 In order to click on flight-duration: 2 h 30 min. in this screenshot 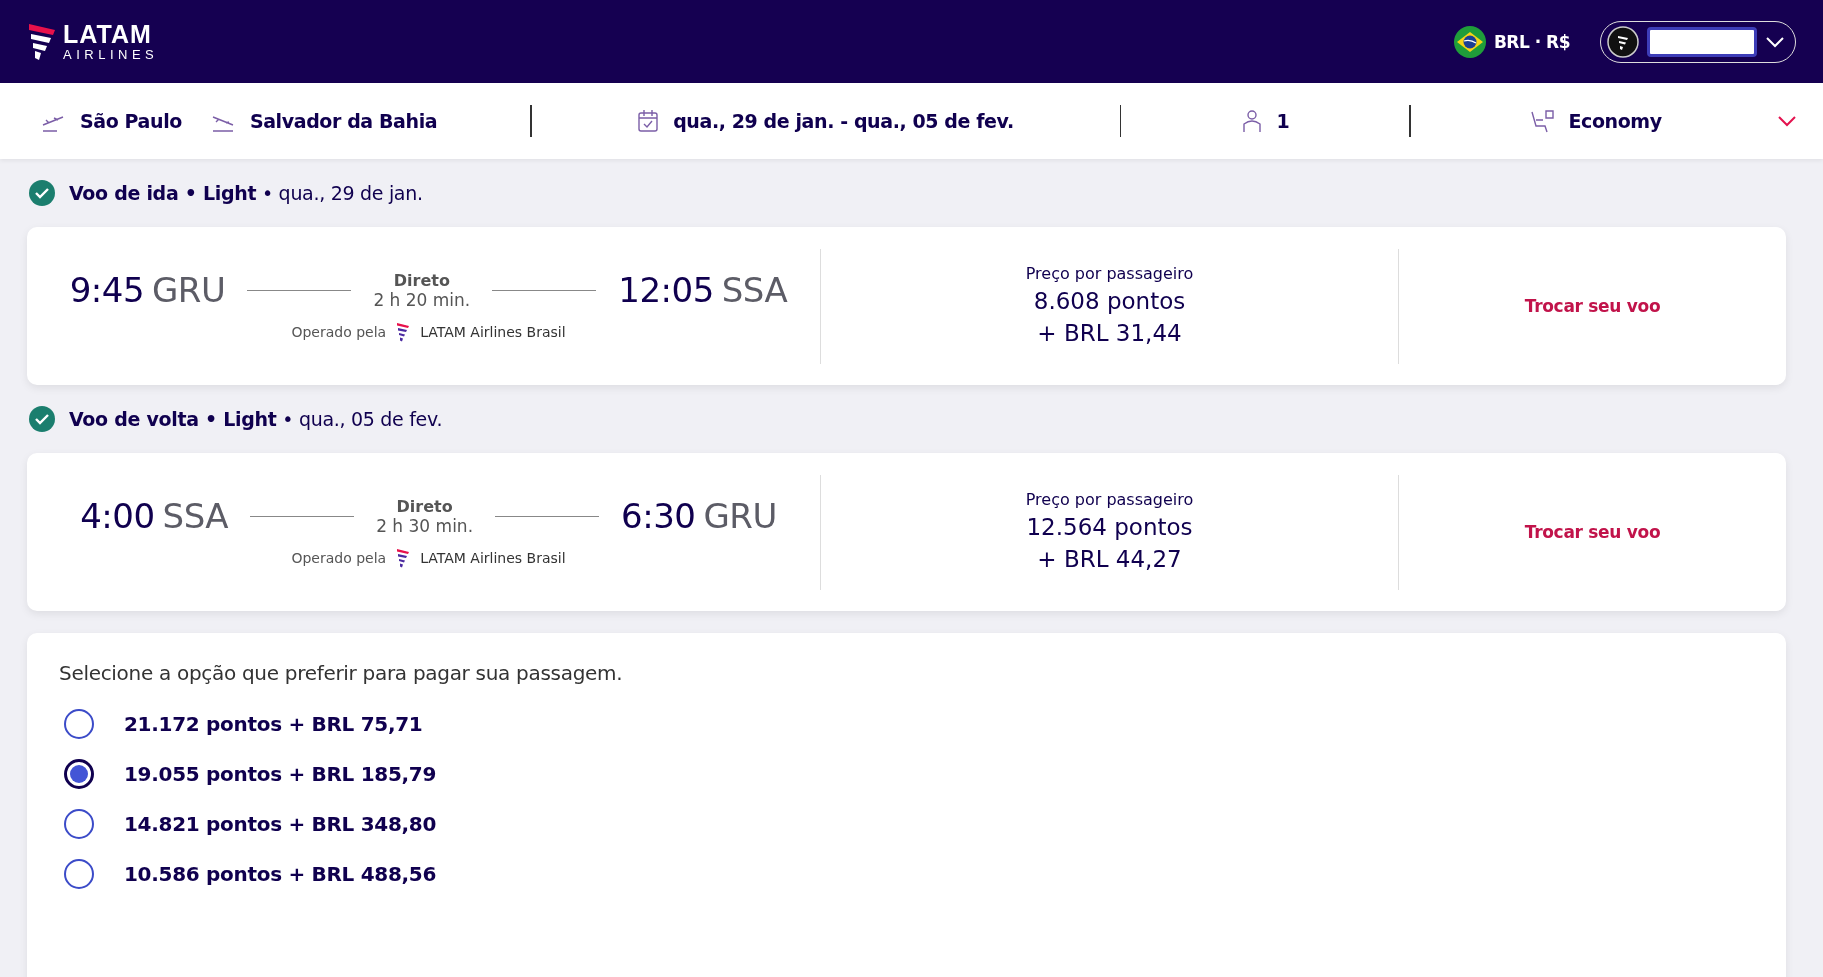, I will do `click(425, 525)`.